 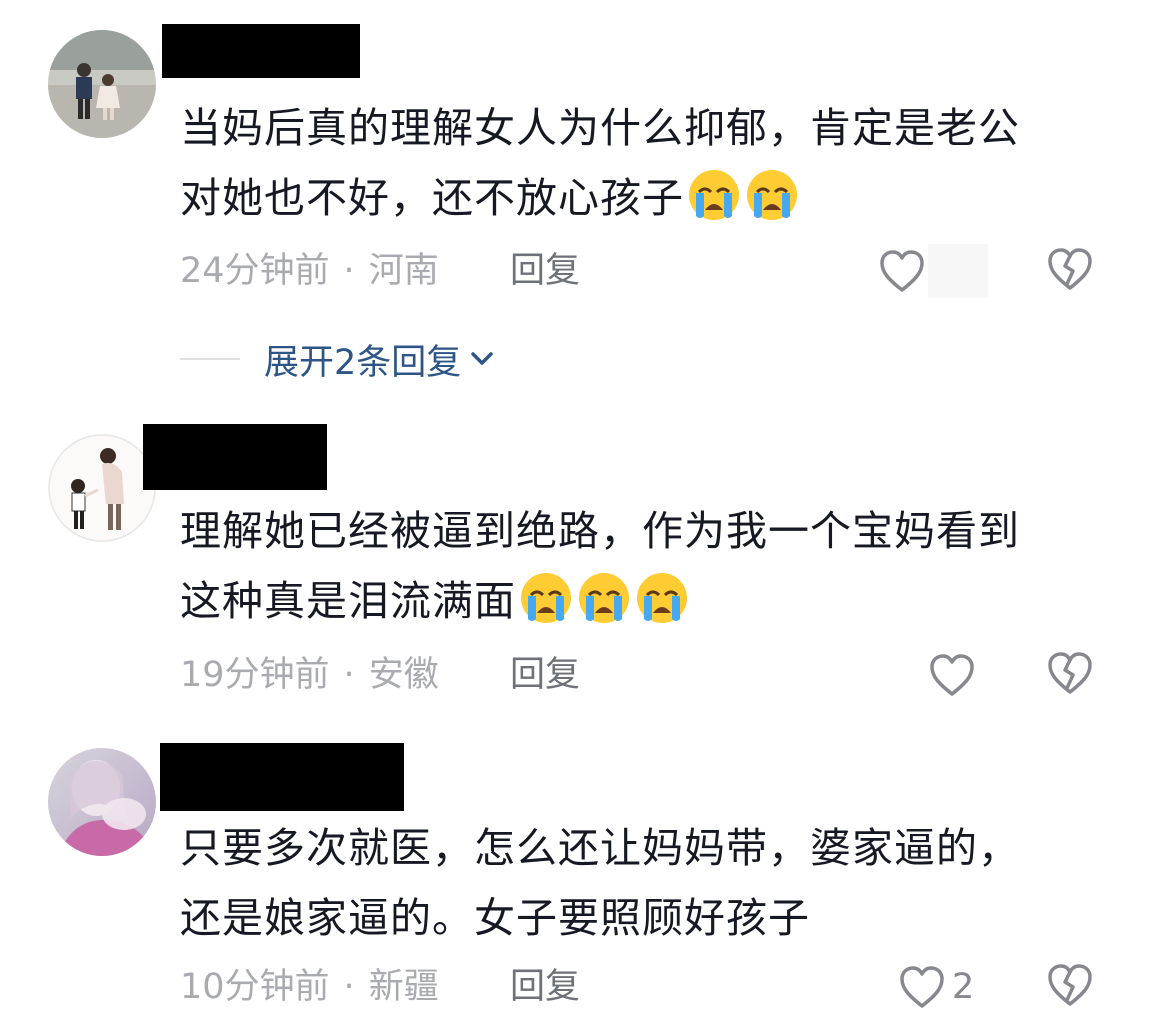 I want to click on like-count: 2, so click(x=963, y=987).